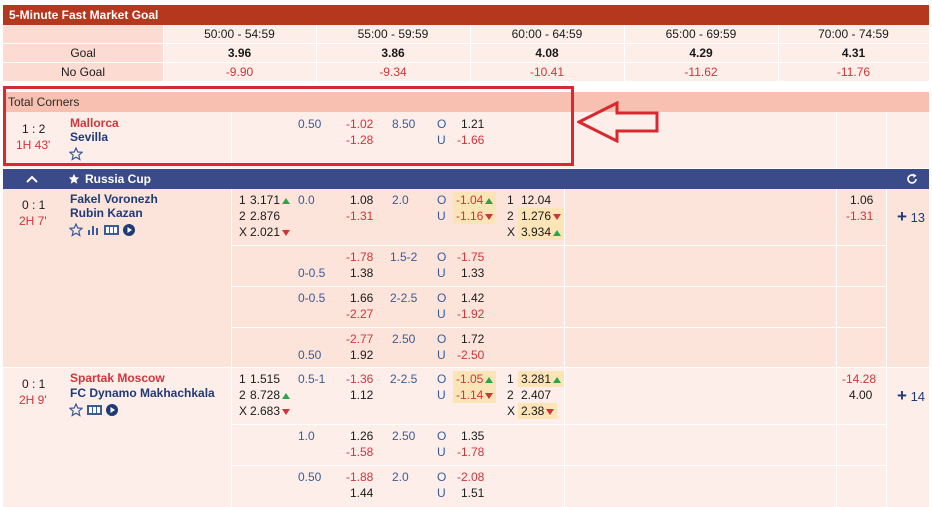 The image size is (932, 507). Describe the element at coordinates (547, 53) in the screenshot. I see `goal-odd: 4.08` at that location.